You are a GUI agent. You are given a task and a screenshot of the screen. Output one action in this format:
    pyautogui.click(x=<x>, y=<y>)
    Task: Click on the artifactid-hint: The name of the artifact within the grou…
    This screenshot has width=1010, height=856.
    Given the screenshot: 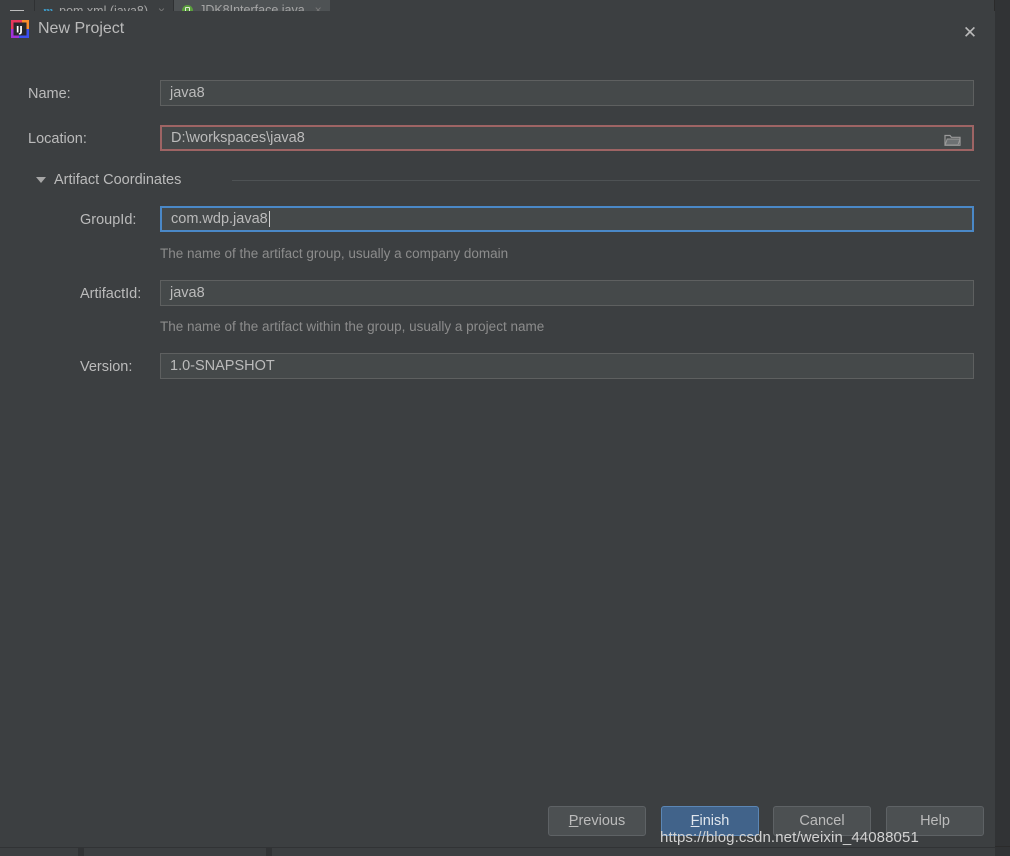 What is the action you would take?
    pyautogui.click(x=352, y=326)
    